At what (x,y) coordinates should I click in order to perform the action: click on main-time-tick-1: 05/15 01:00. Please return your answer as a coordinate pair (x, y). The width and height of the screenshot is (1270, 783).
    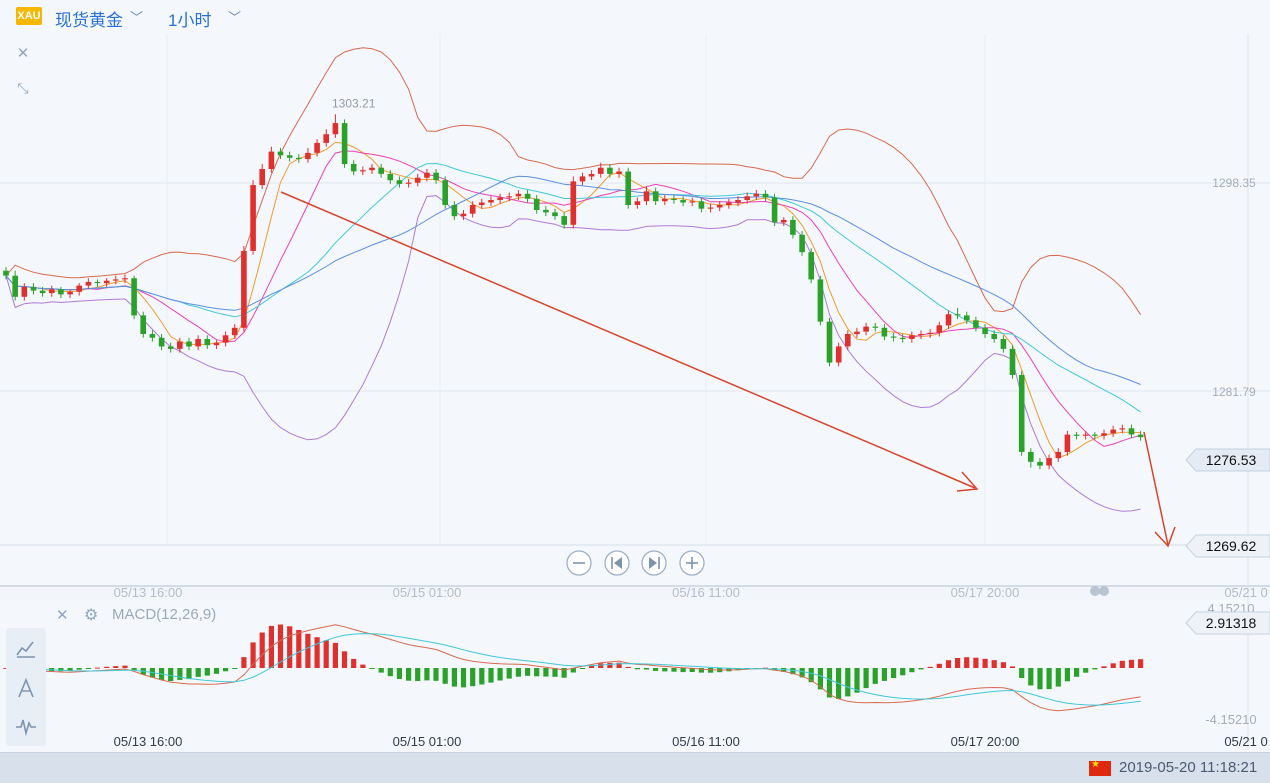
    Looking at the image, I should click on (427, 592).